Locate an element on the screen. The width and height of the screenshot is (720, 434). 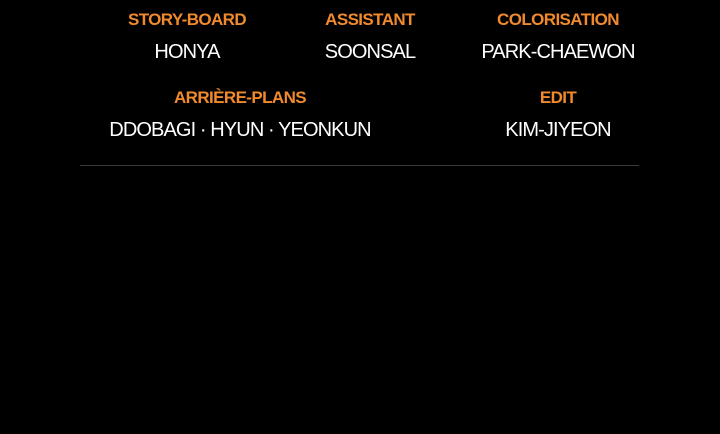
divider-line is located at coordinates (359, 165).